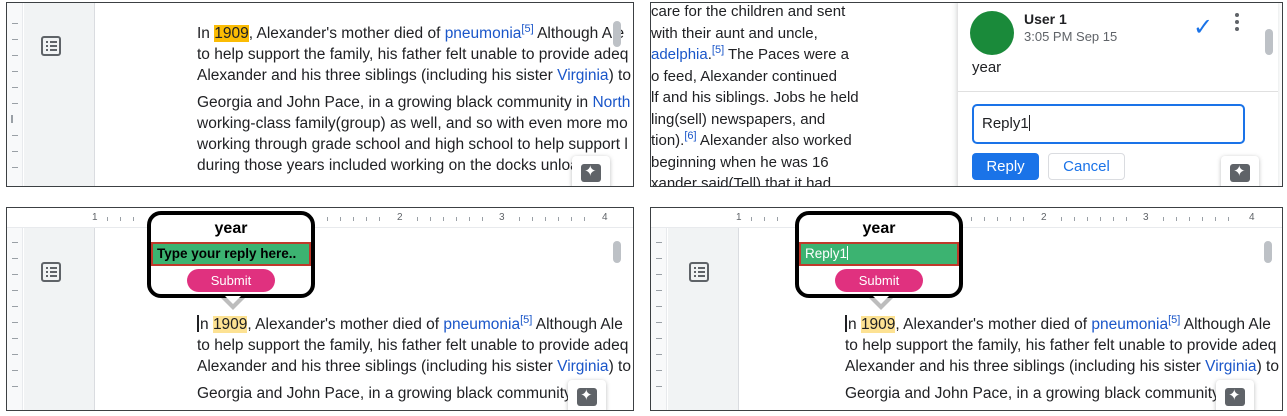 The height and width of the screenshot is (416, 1287). I want to click on text-line: lf and his siblings. Jobs he held, so click(755, 97).